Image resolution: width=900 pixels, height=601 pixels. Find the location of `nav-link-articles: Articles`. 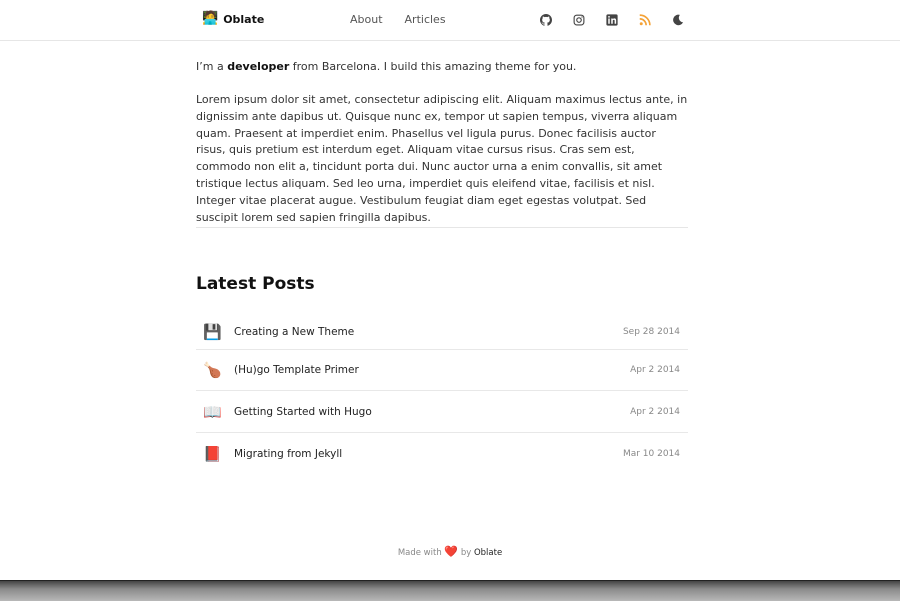

nav-link-articles: Articles is located at coordinates (425, 19).